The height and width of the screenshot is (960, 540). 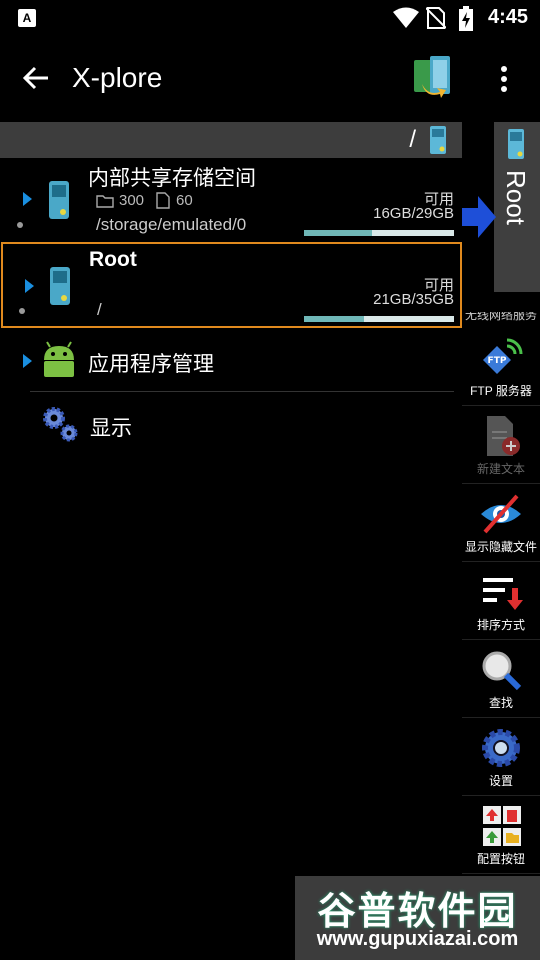 I want to click on entry-name: 显示, so click(x=111, y=428).